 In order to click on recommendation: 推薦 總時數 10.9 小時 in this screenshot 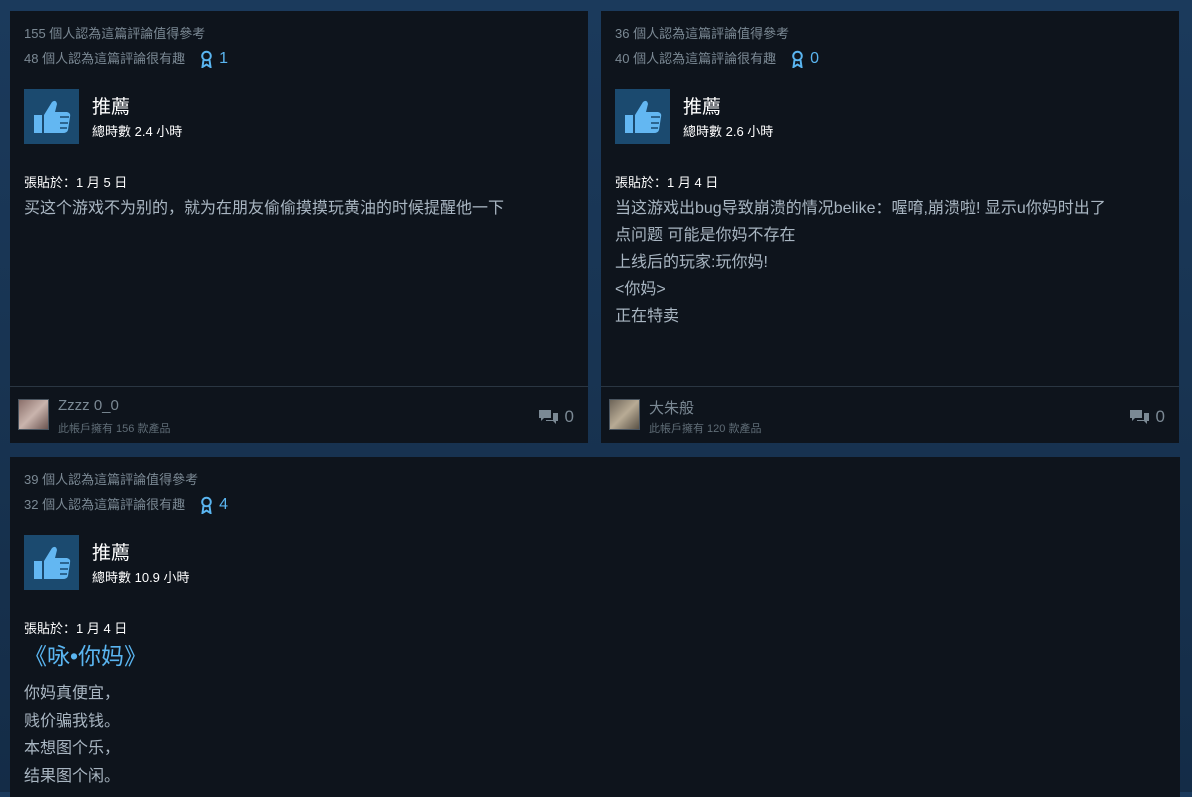, I will do `click(107, 562)`.